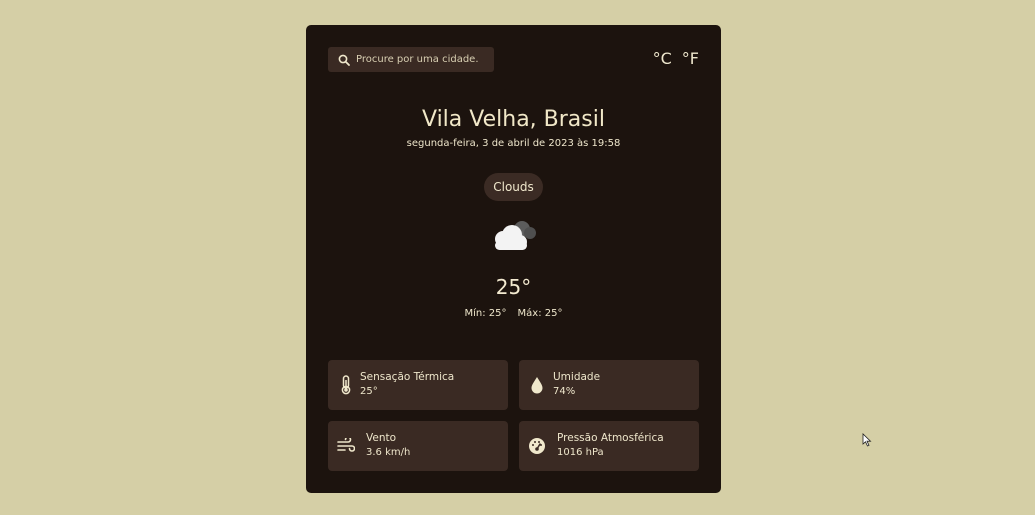 The height and width of the screenshot is (515, 1035). Describe the element at coordinates (346, 385) in the screenshot. I see `thermometer-icon` at that location.